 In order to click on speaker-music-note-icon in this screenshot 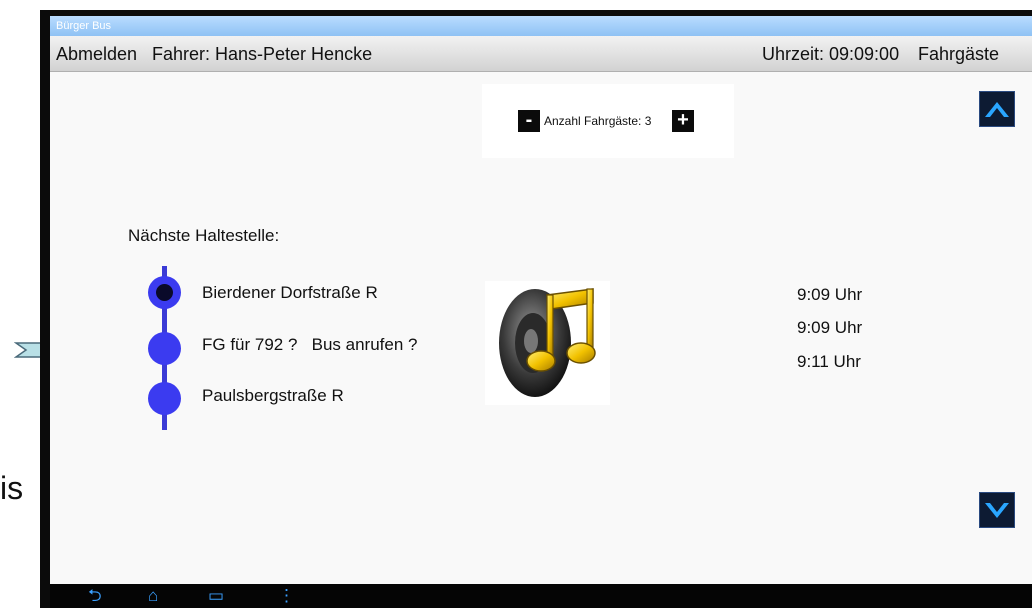, I will do `click(547, 342)`.